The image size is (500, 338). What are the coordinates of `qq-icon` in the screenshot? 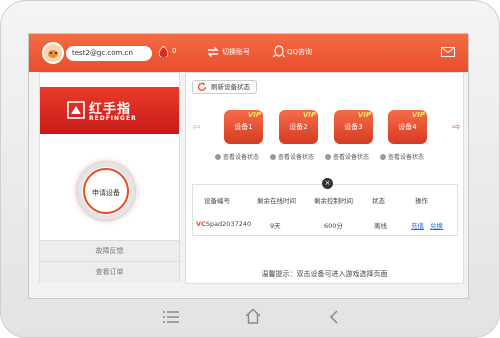 It's located at (279, 51).